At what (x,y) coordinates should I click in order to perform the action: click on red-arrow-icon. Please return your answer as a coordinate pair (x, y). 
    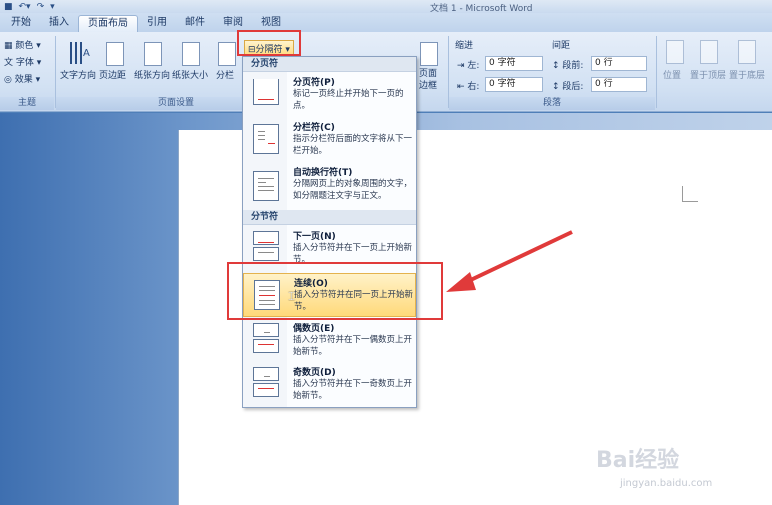
    Looking at the image, I should click on (509, 261).